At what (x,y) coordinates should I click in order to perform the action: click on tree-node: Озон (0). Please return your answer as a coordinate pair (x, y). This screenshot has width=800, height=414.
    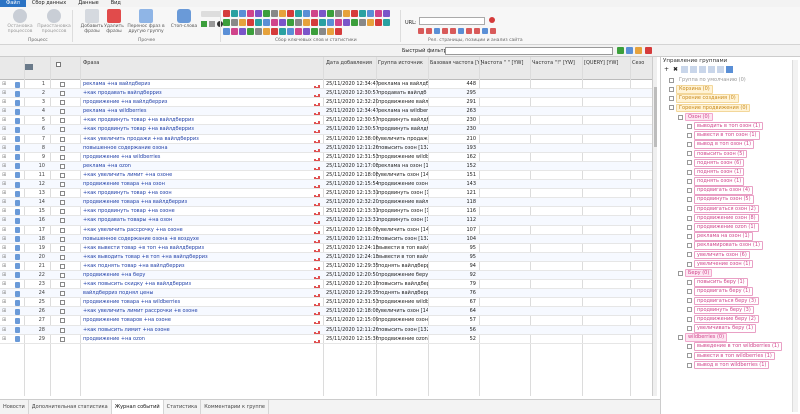
    Looking at the image, I should click on (730, 117).